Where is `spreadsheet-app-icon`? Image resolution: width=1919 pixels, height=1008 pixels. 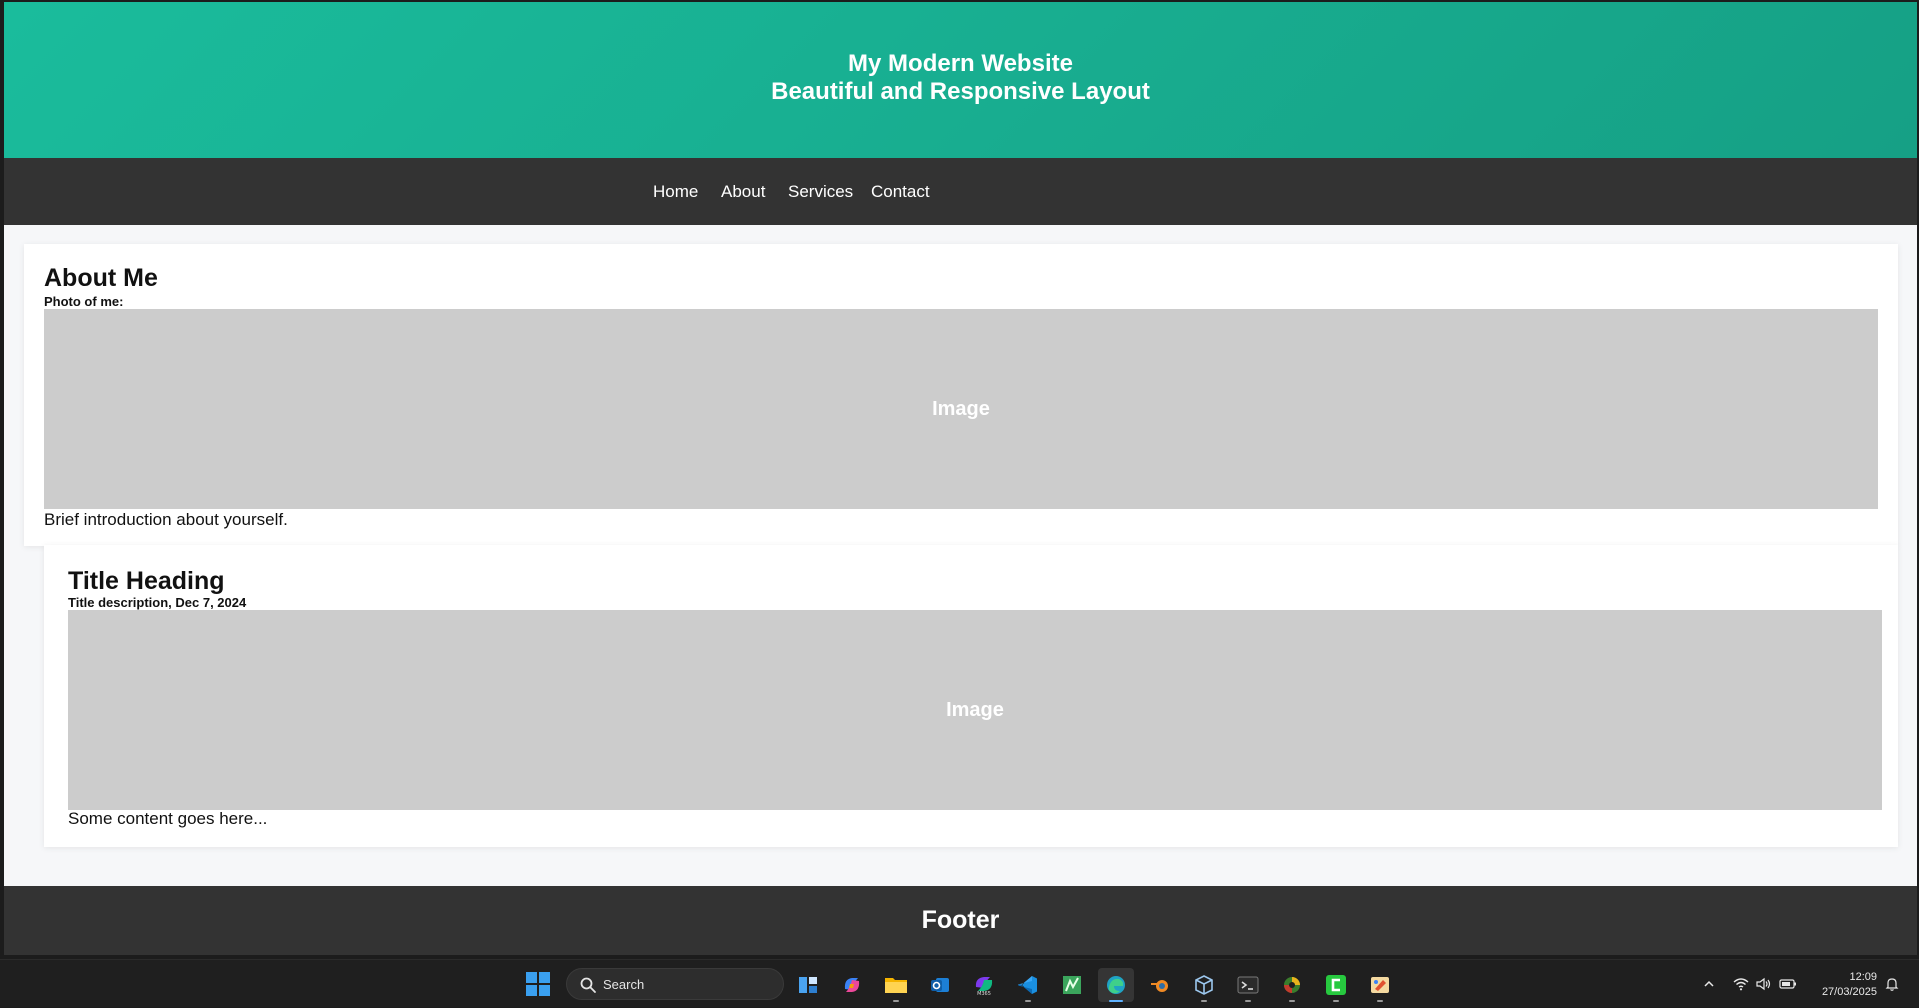 spreadsheet-app-icon is located at coordinates (1072, 985).